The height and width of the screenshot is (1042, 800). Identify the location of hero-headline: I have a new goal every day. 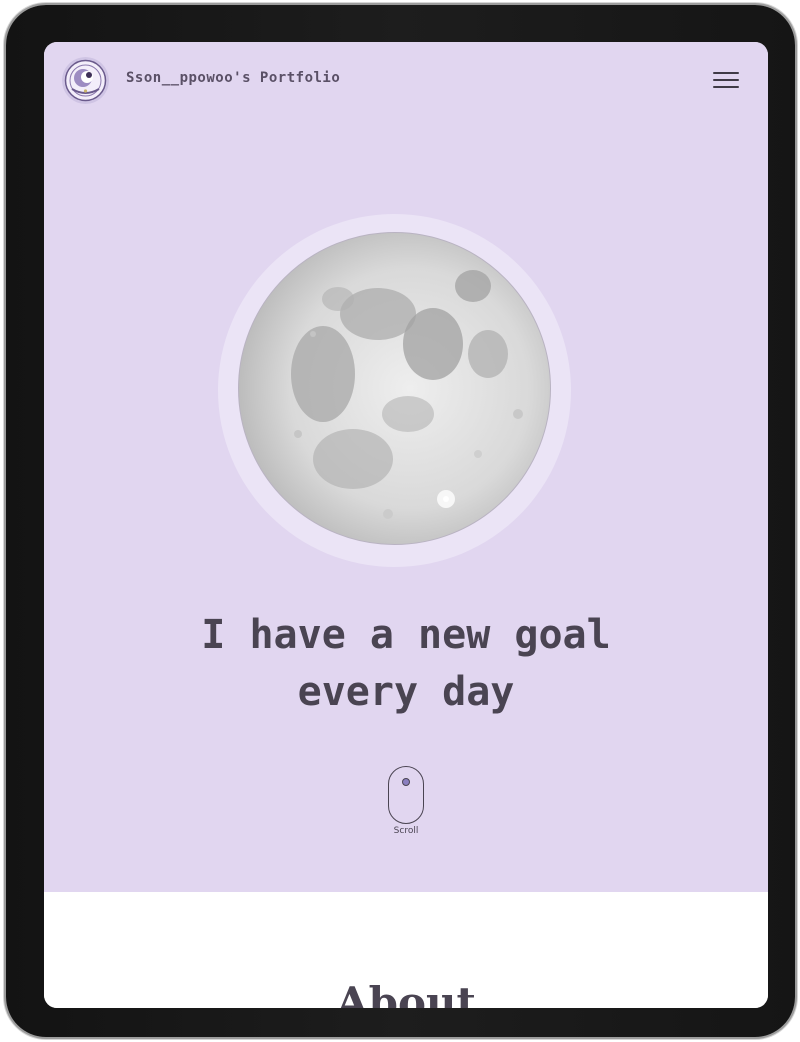
(406, 664).